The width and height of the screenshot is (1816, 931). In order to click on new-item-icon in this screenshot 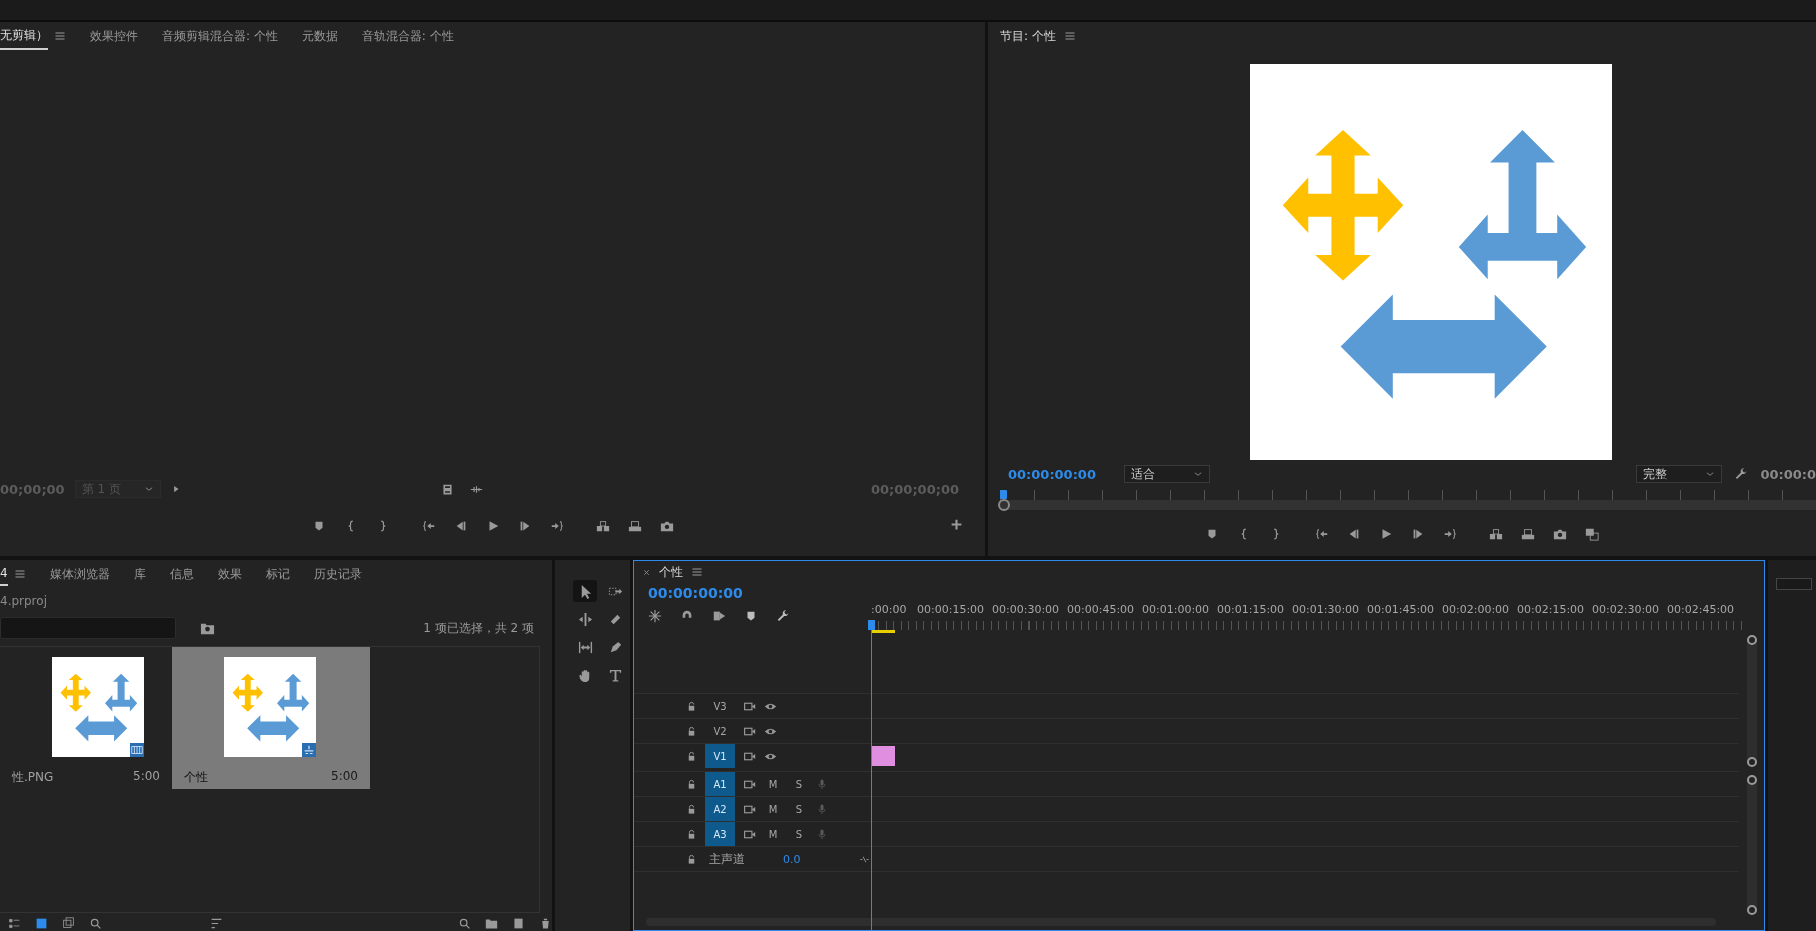, I will do `click(518, 923)`.